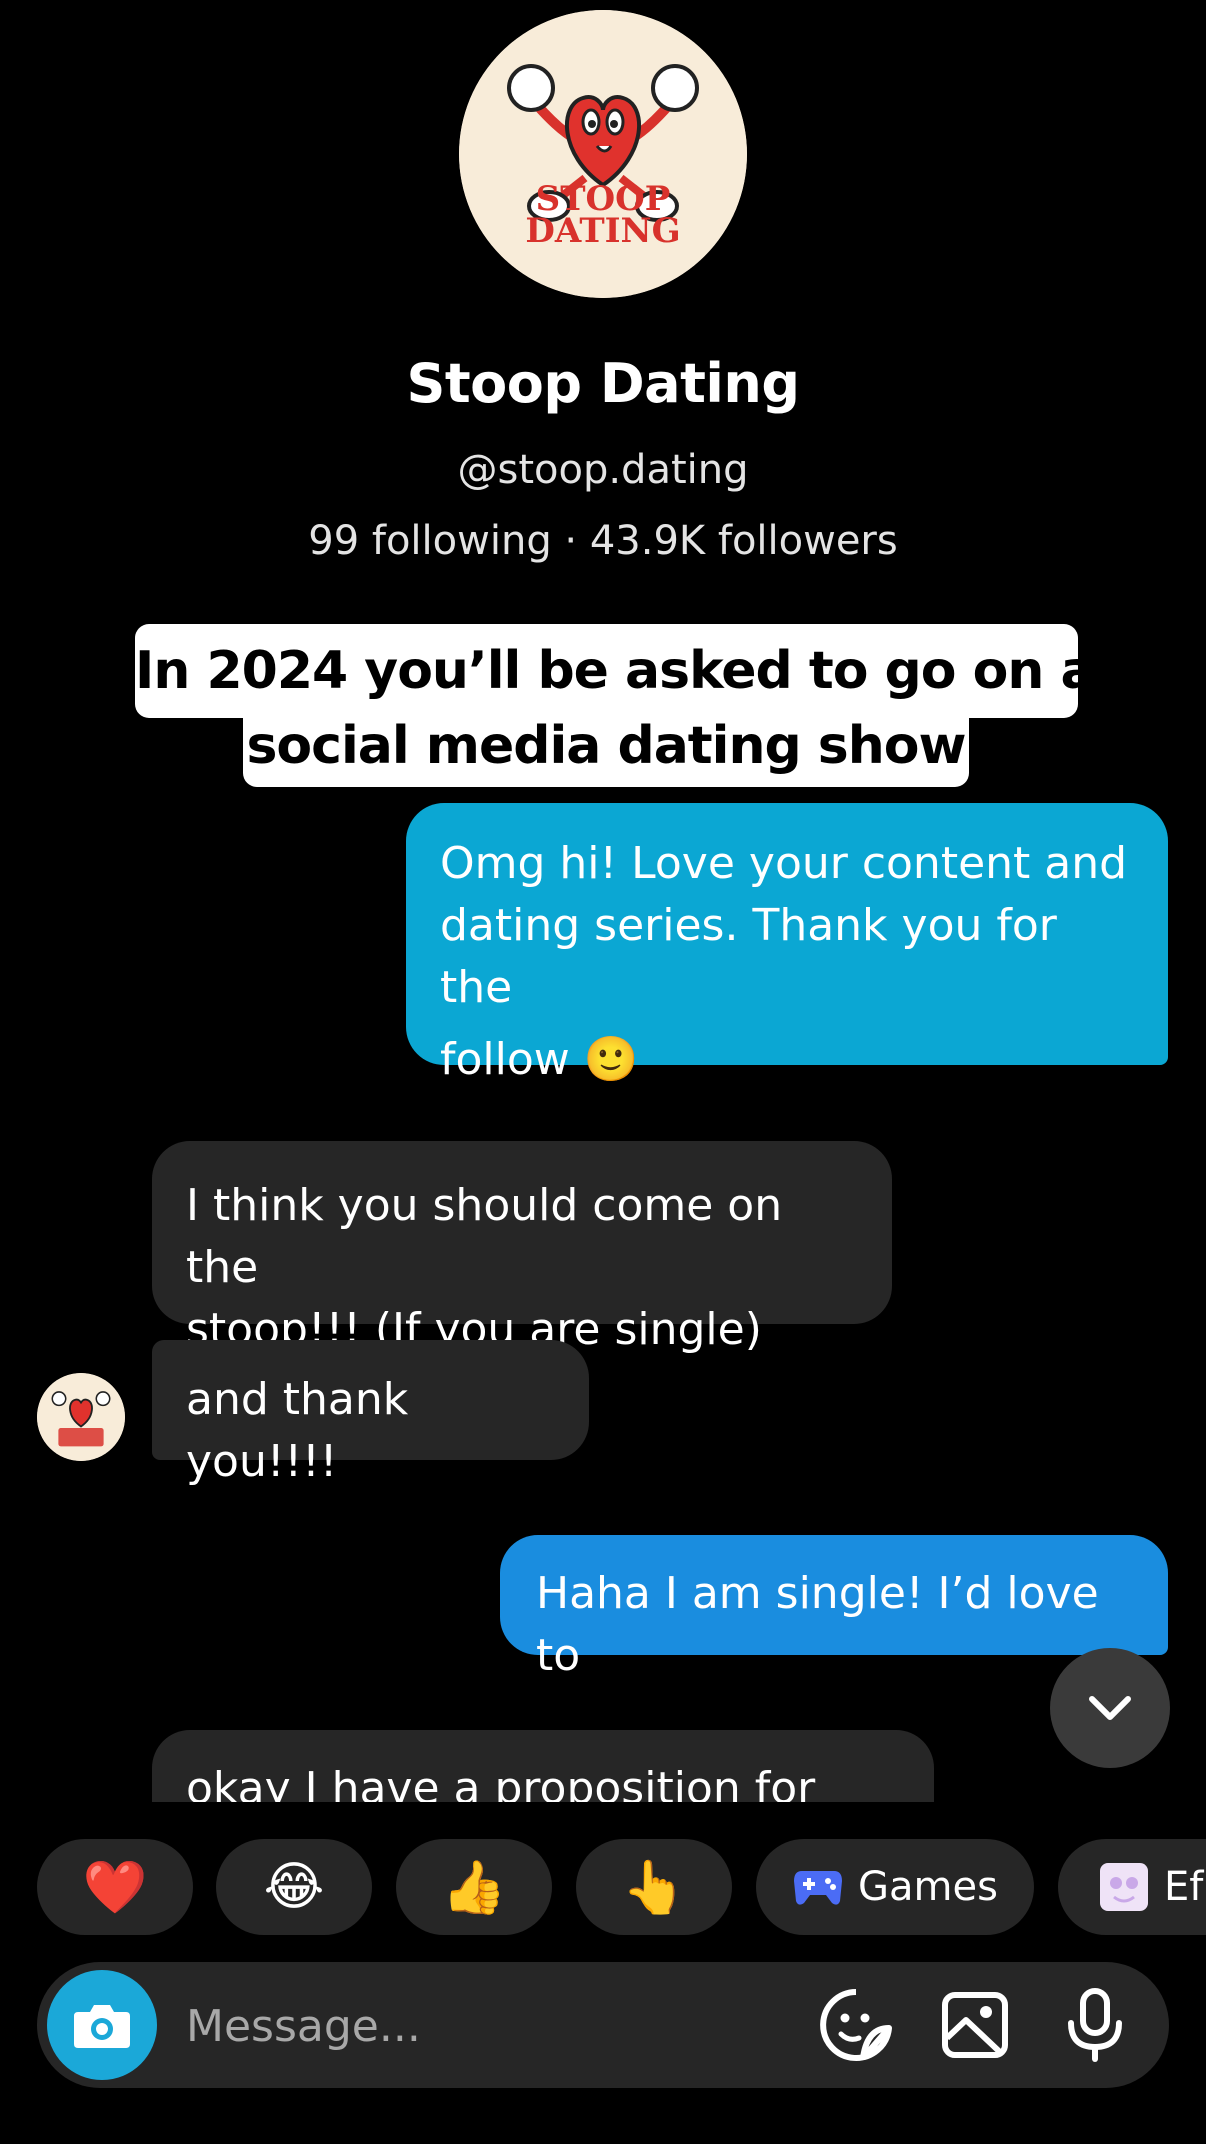  I want to click on quick-reaction-thumbs-up: 👍, so click(474, 1887).